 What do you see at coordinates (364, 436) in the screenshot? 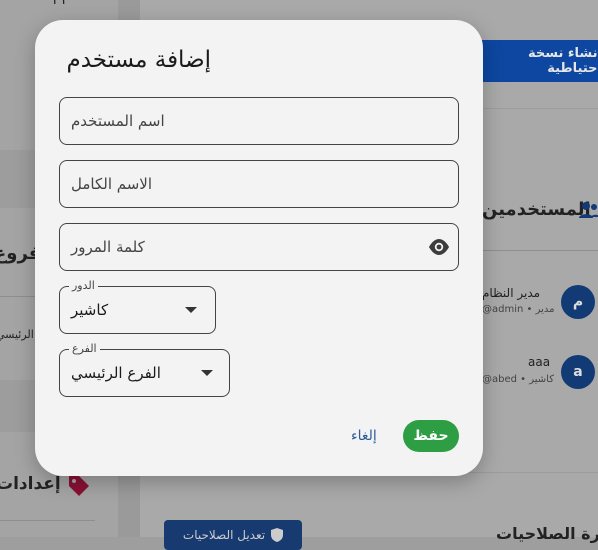
I see `cancel-button: إلغاء` at bounding box center [364, 436].